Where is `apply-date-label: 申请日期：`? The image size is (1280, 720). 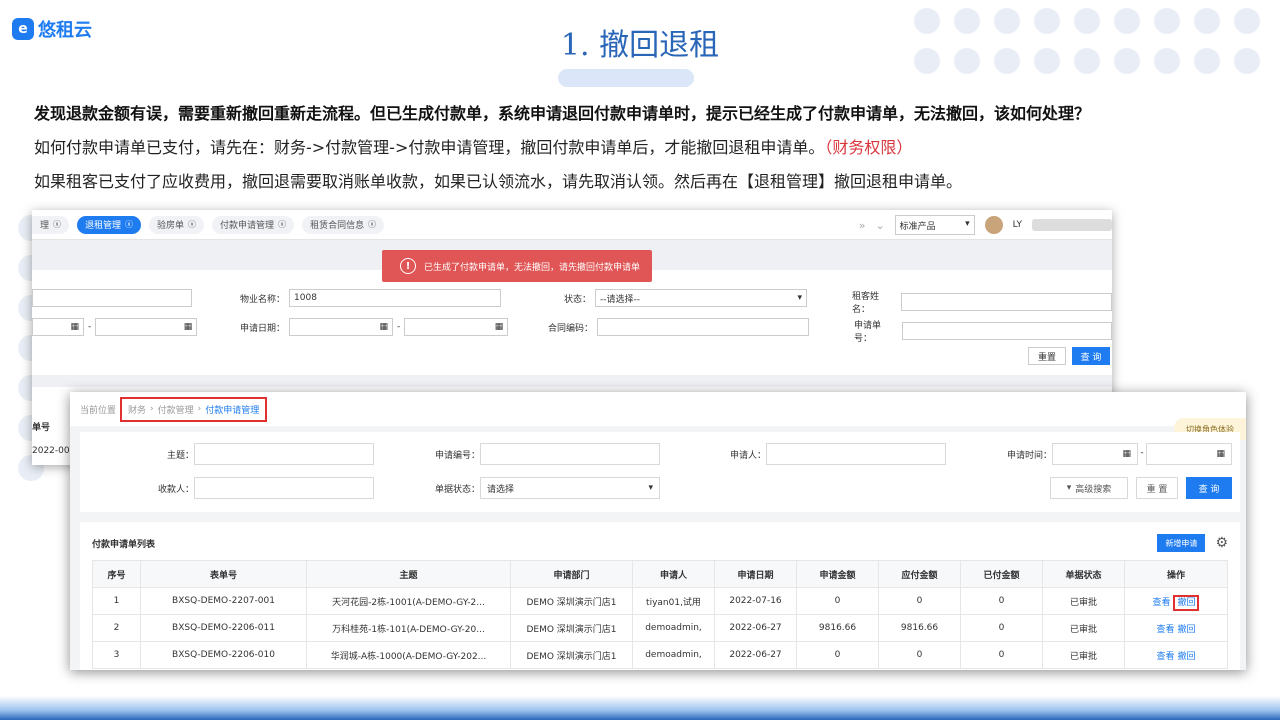 apply-date-label: 申请日期： is located at coordinates (263, 328).